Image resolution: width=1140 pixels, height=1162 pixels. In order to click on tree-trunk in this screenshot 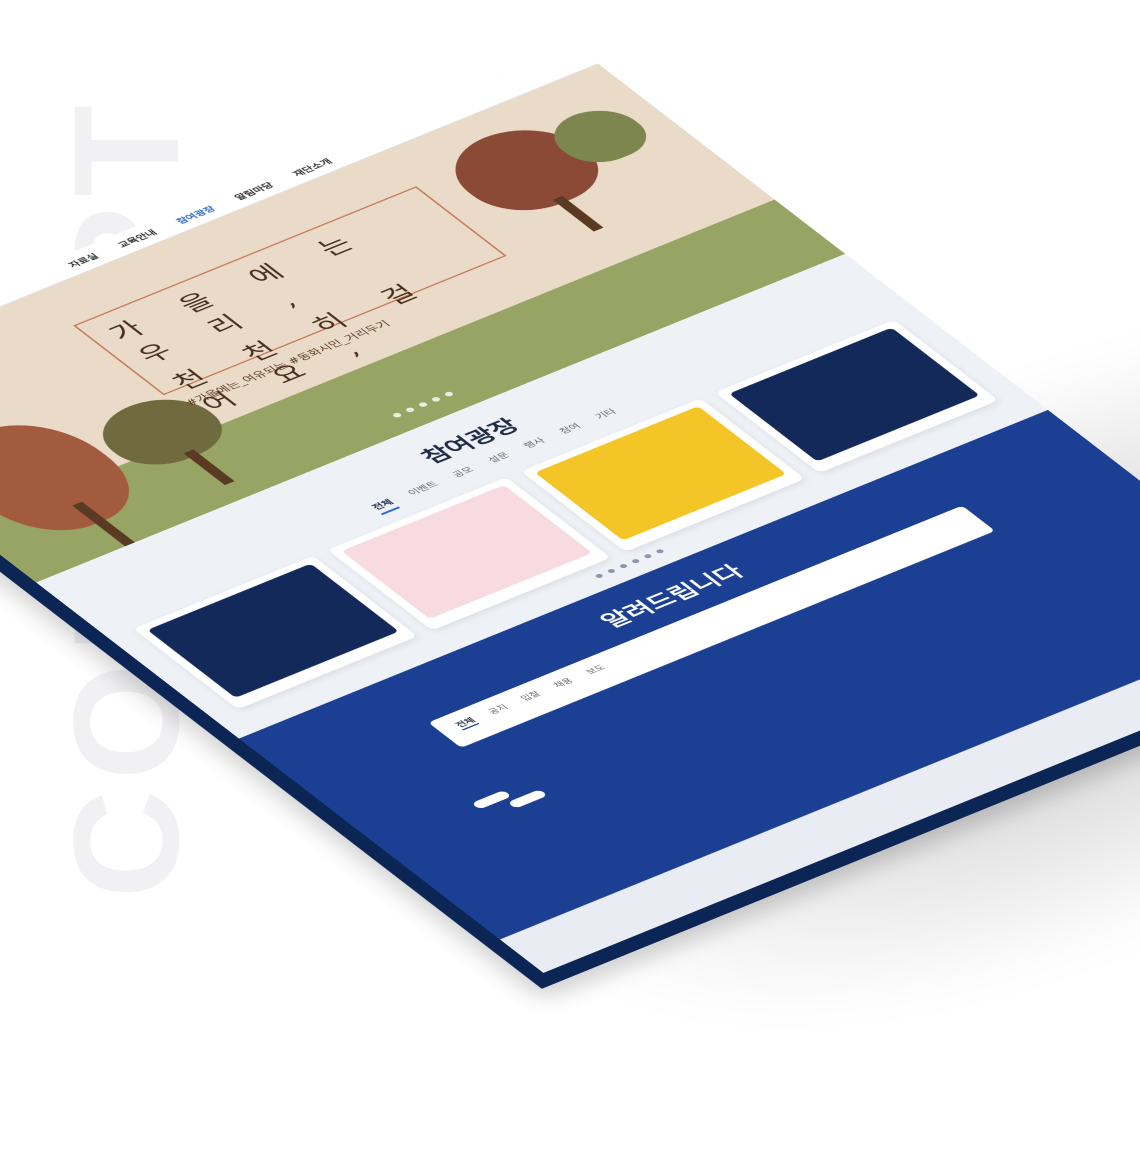, I will do `click(578, 213)`.